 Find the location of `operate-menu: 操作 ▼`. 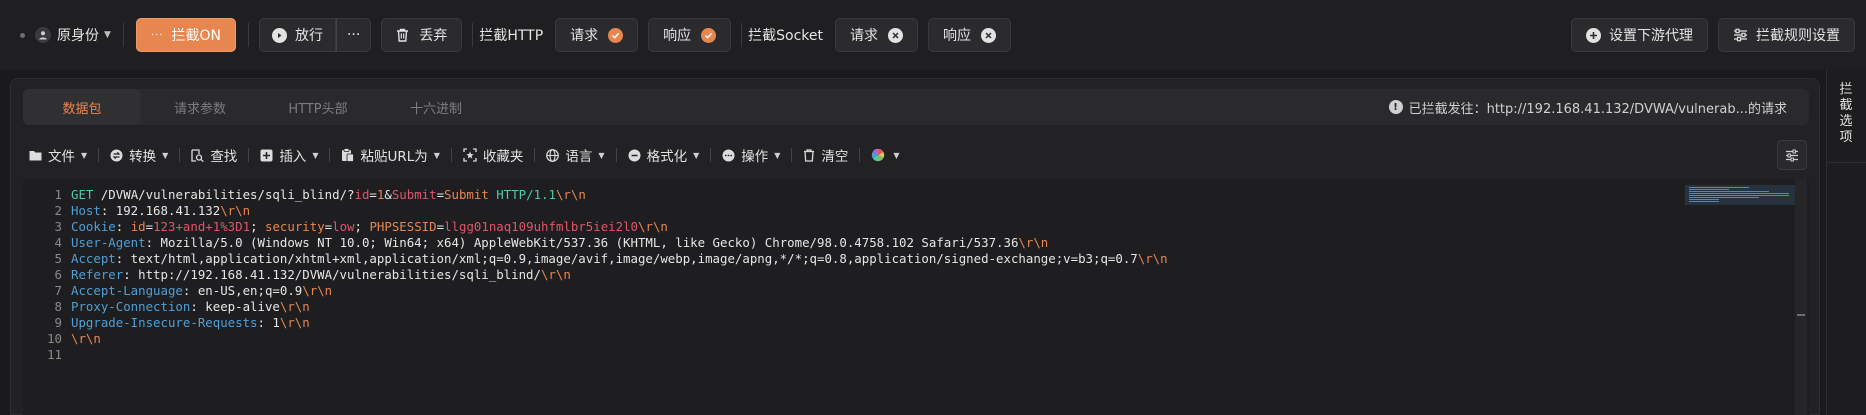

operate-menu: 操作 ▼ is located at coordinates (751, 155).